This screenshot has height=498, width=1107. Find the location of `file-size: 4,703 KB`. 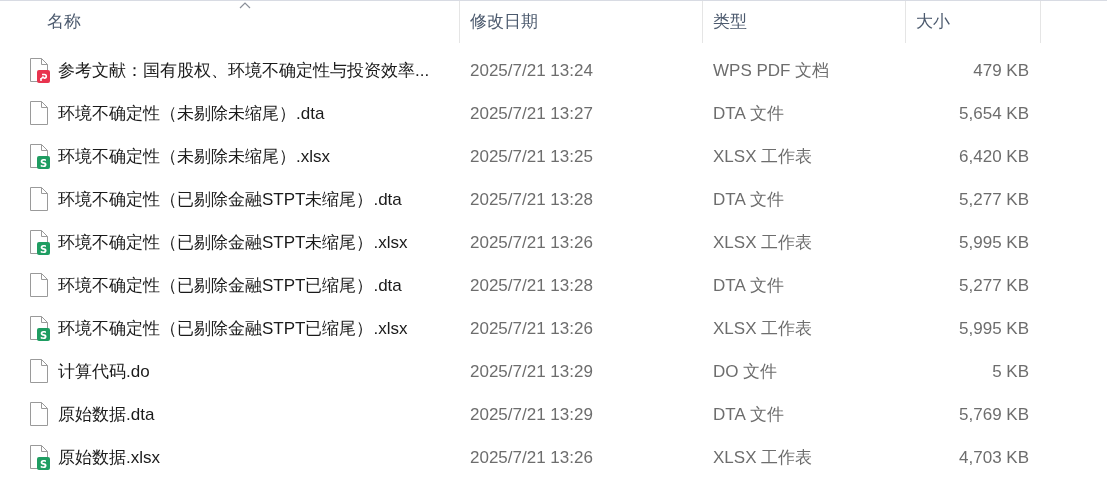

file-size: 4,703 KB is located at coordinates (994, 457).